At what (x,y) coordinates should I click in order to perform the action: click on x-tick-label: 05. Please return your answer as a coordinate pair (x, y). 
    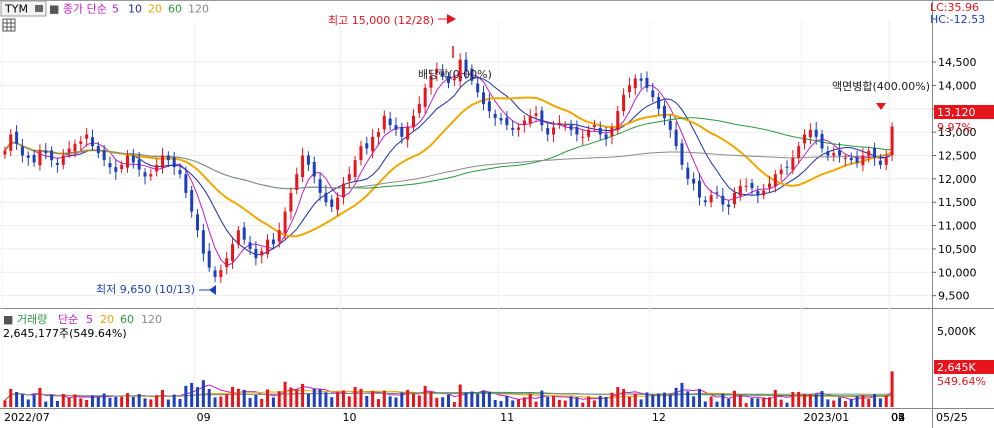
    Looking at the image, I should click on (898, 417).